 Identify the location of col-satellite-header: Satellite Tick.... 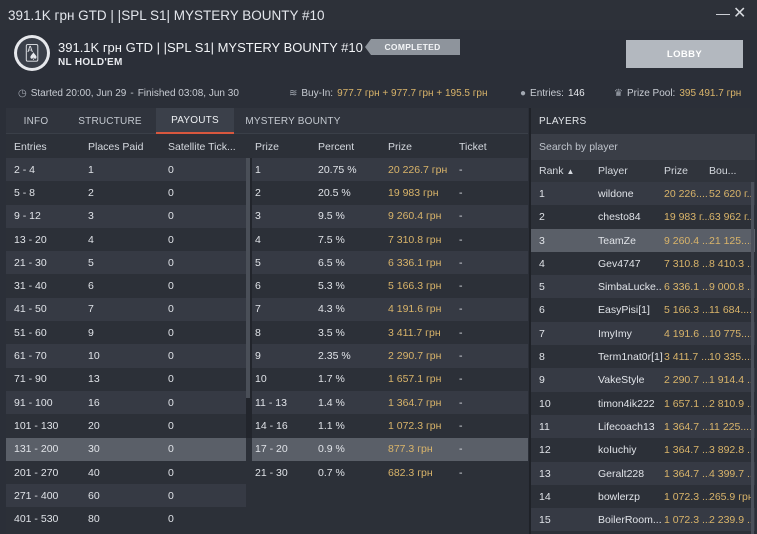
(202, 147).